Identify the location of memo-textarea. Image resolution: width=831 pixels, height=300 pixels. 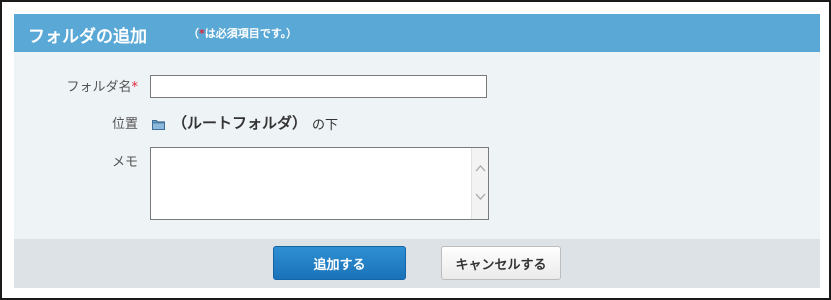
(311, 183).